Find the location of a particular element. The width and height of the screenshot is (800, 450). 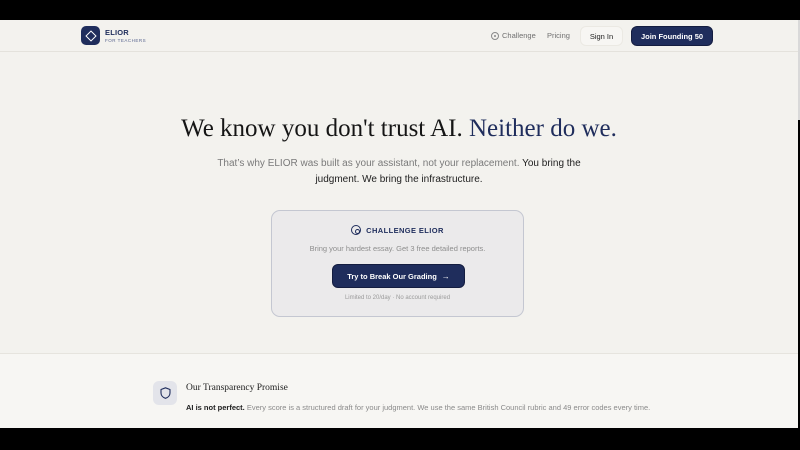

try-break-grading-button: Try to Break Our Grading → is located at coordinates (398, 276).